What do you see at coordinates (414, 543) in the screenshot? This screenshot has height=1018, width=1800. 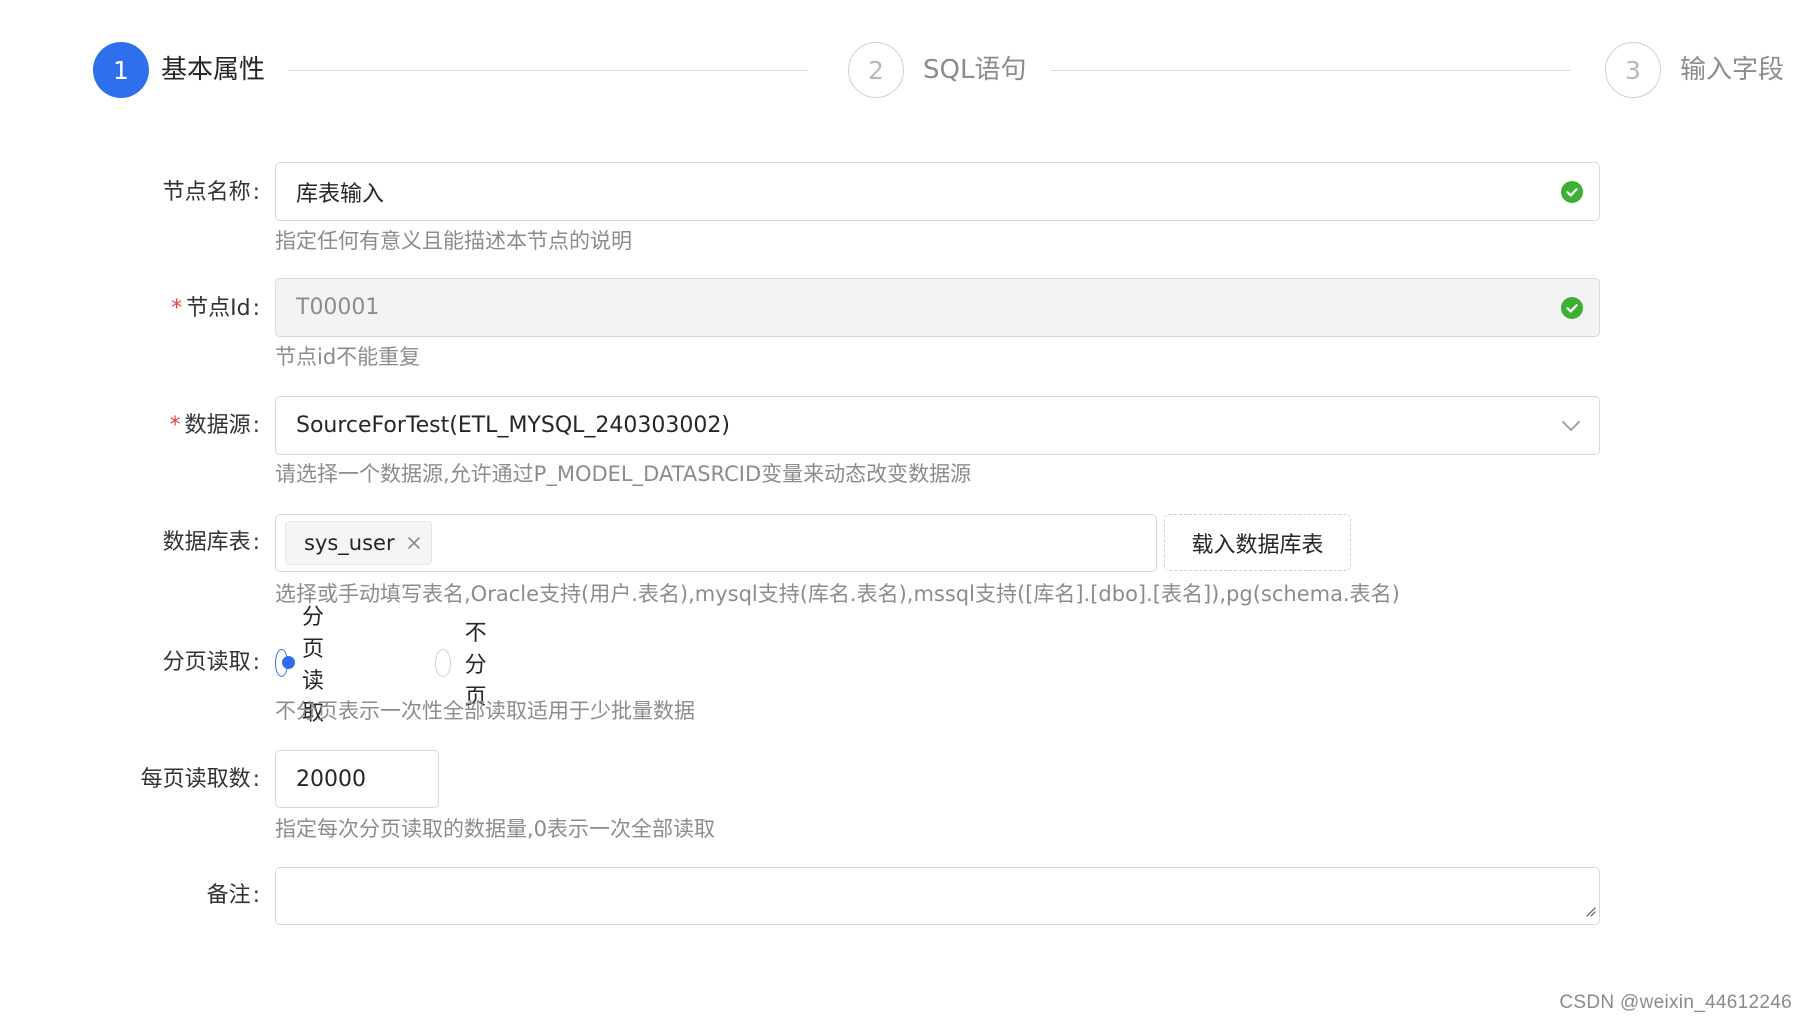 I see `close-icon` at bounding box center [414, 543].